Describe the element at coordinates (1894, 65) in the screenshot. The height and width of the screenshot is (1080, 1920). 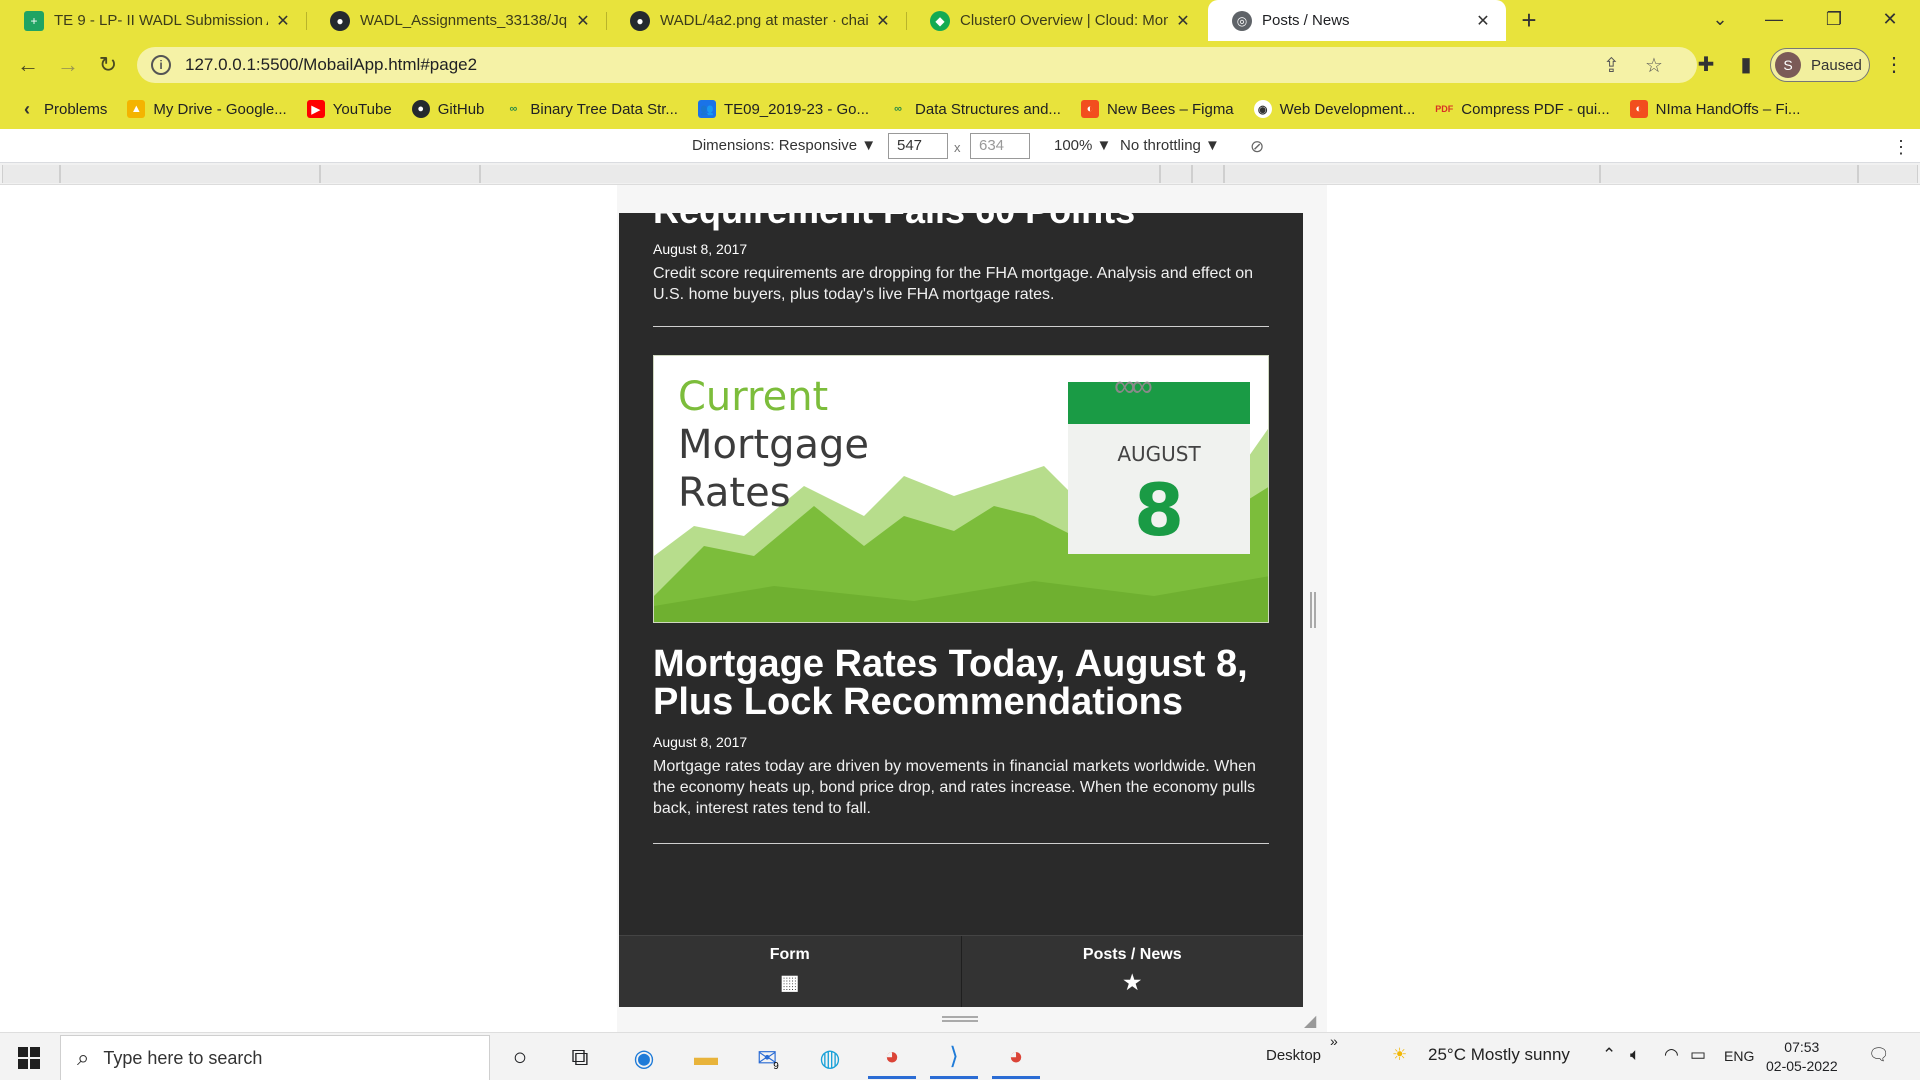
I see `menu-icon: ⋮` at that location.